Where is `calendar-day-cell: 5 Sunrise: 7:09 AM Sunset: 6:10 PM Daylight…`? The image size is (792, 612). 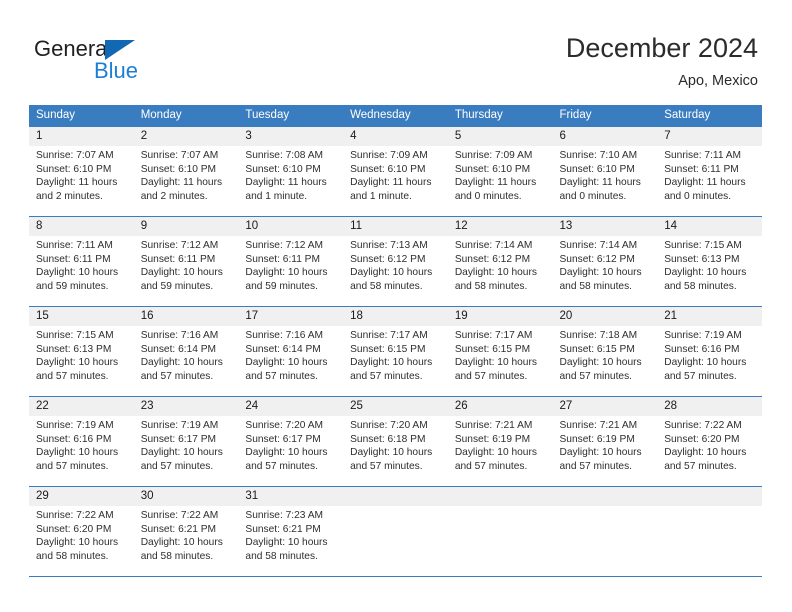
calendar-day-cell: 5 Sunrise: 7:09 AM Sunset: 6:10 PM Daylight… is located at coordinates (500, 171).